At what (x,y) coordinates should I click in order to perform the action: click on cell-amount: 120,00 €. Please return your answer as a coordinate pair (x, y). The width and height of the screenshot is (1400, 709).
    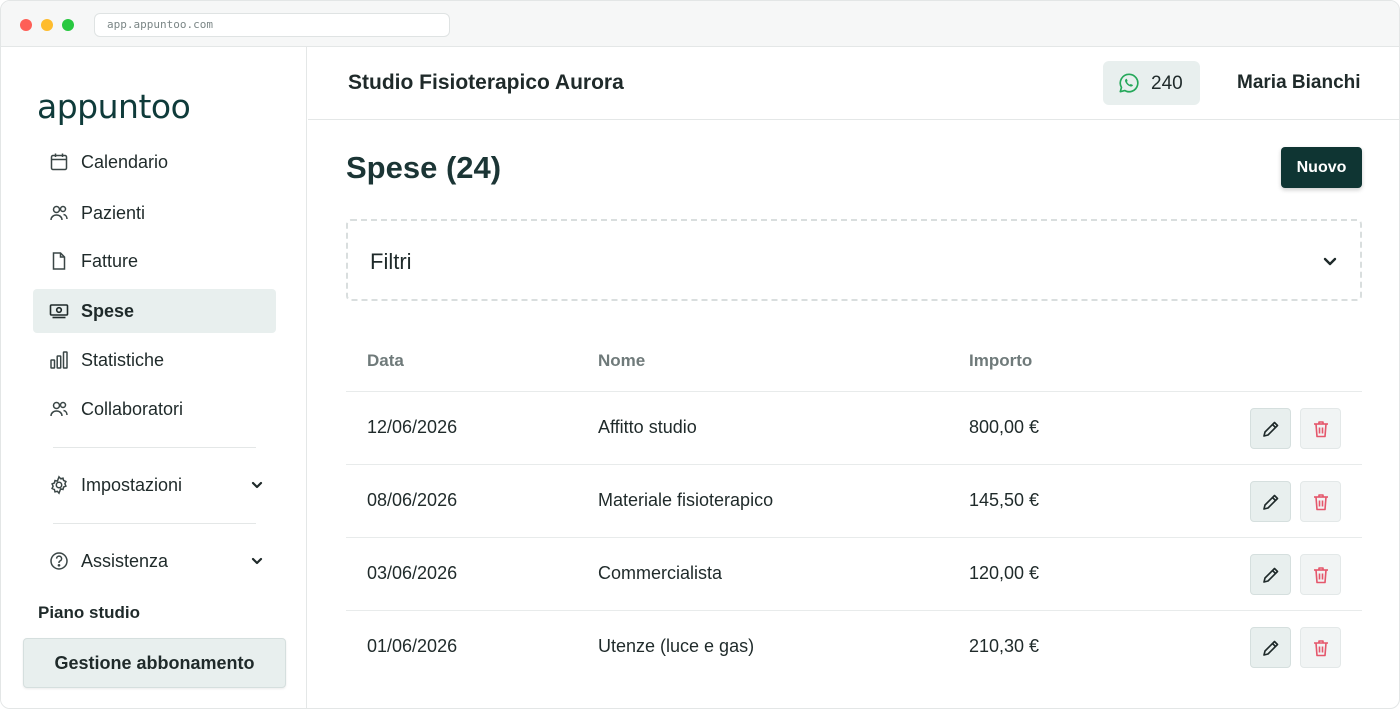
    Looking at the image, I should click on (1004, 573).